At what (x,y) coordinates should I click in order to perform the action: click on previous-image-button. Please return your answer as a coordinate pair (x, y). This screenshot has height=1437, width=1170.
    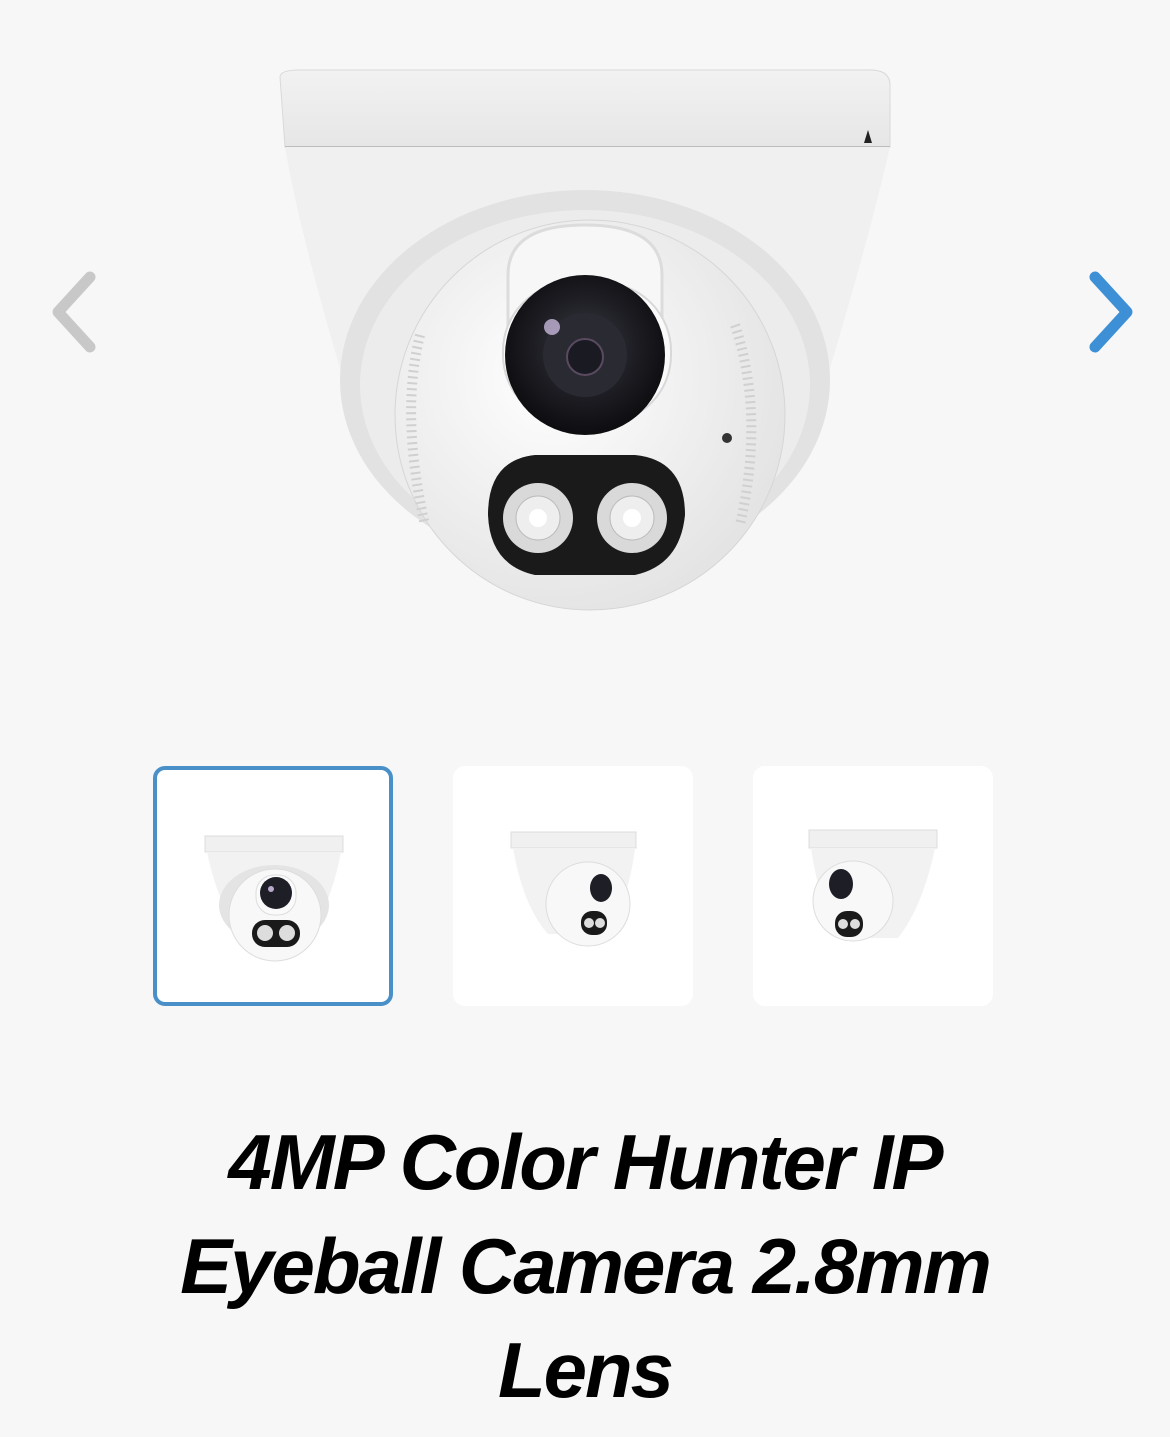
    Looking at the image, I should click on (75, 312).